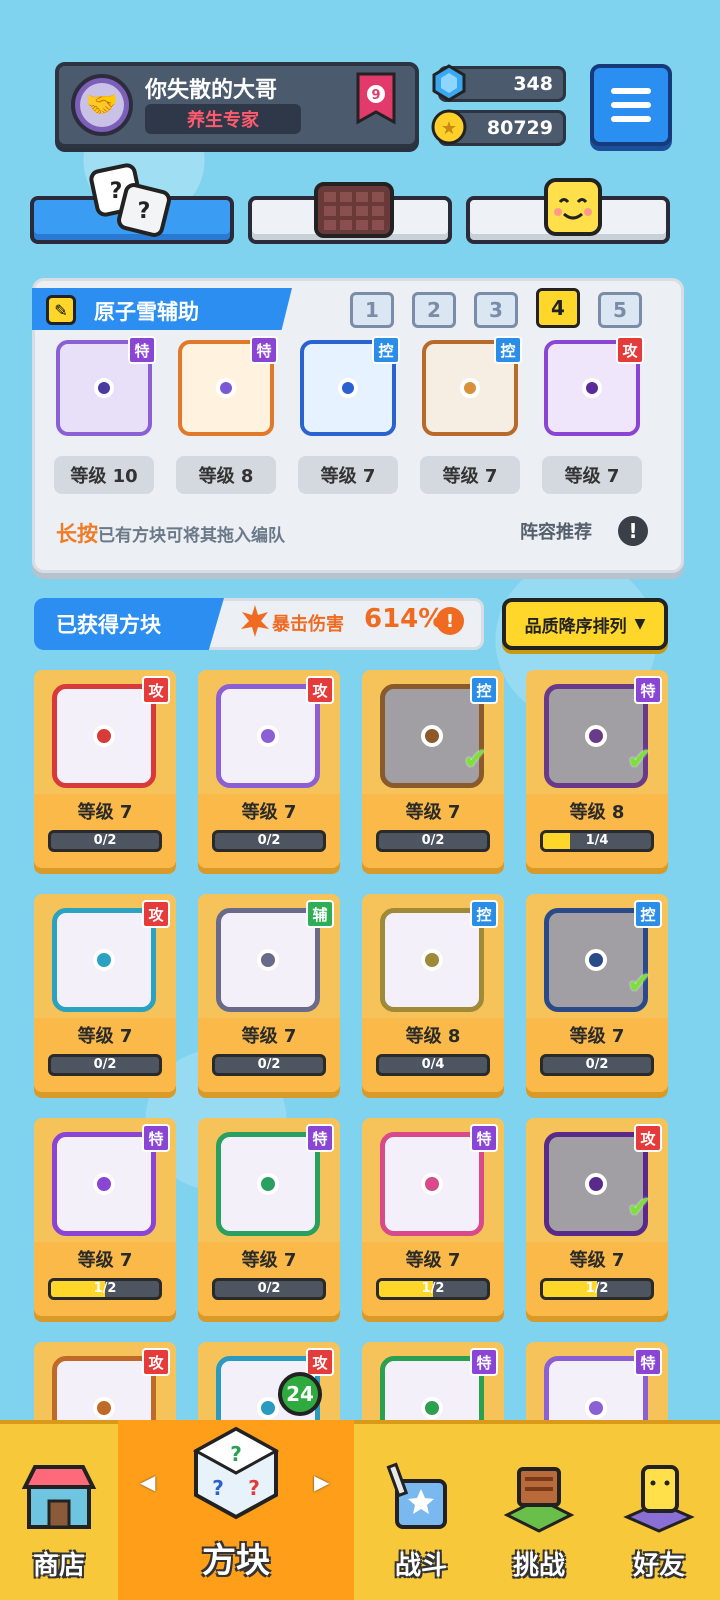  I want to click on progress-text: 1/4, so click(597, 840).